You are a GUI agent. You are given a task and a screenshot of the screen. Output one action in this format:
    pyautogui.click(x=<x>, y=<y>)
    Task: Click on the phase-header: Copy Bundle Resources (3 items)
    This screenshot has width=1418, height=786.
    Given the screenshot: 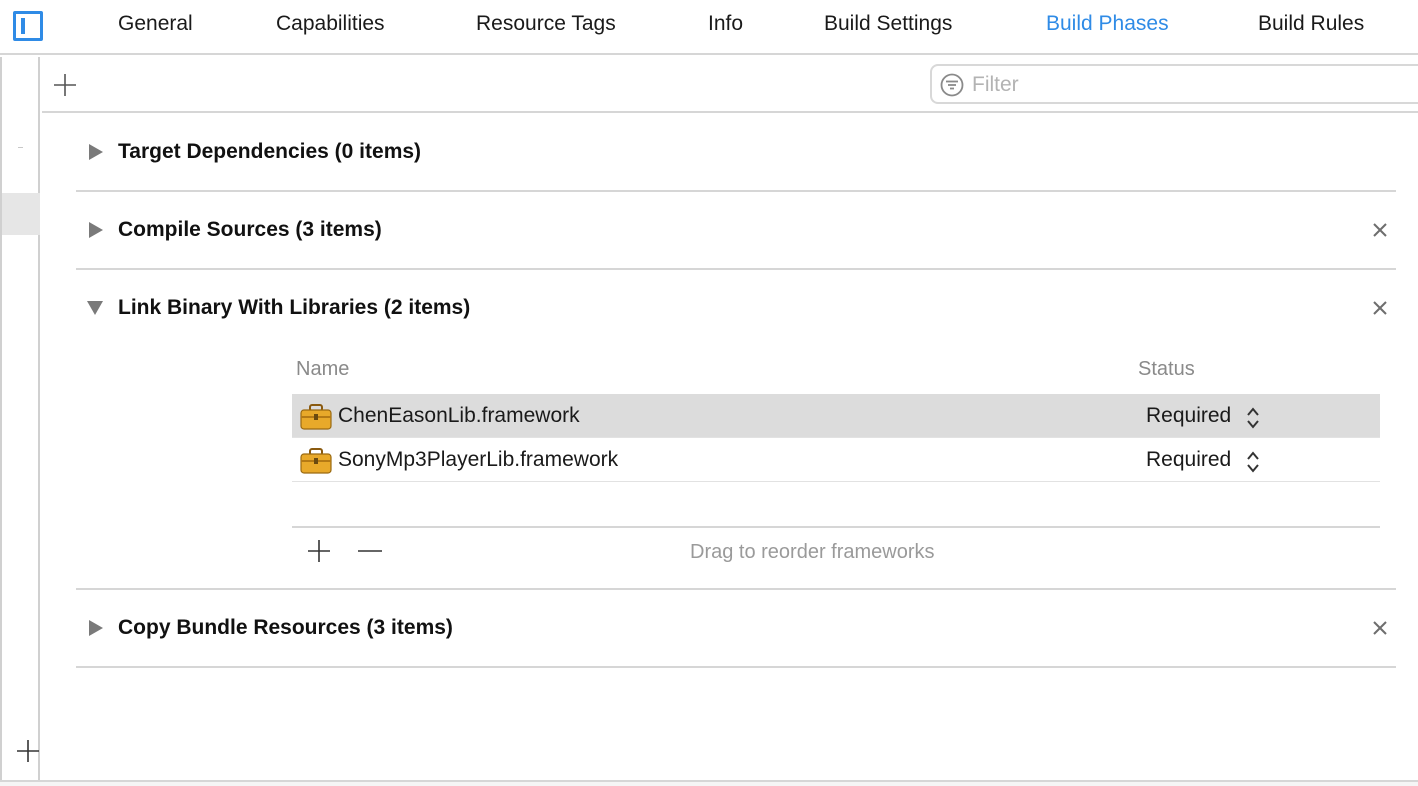 What is the action you would take?
    pyautogui.click(x=736, y=628)
    